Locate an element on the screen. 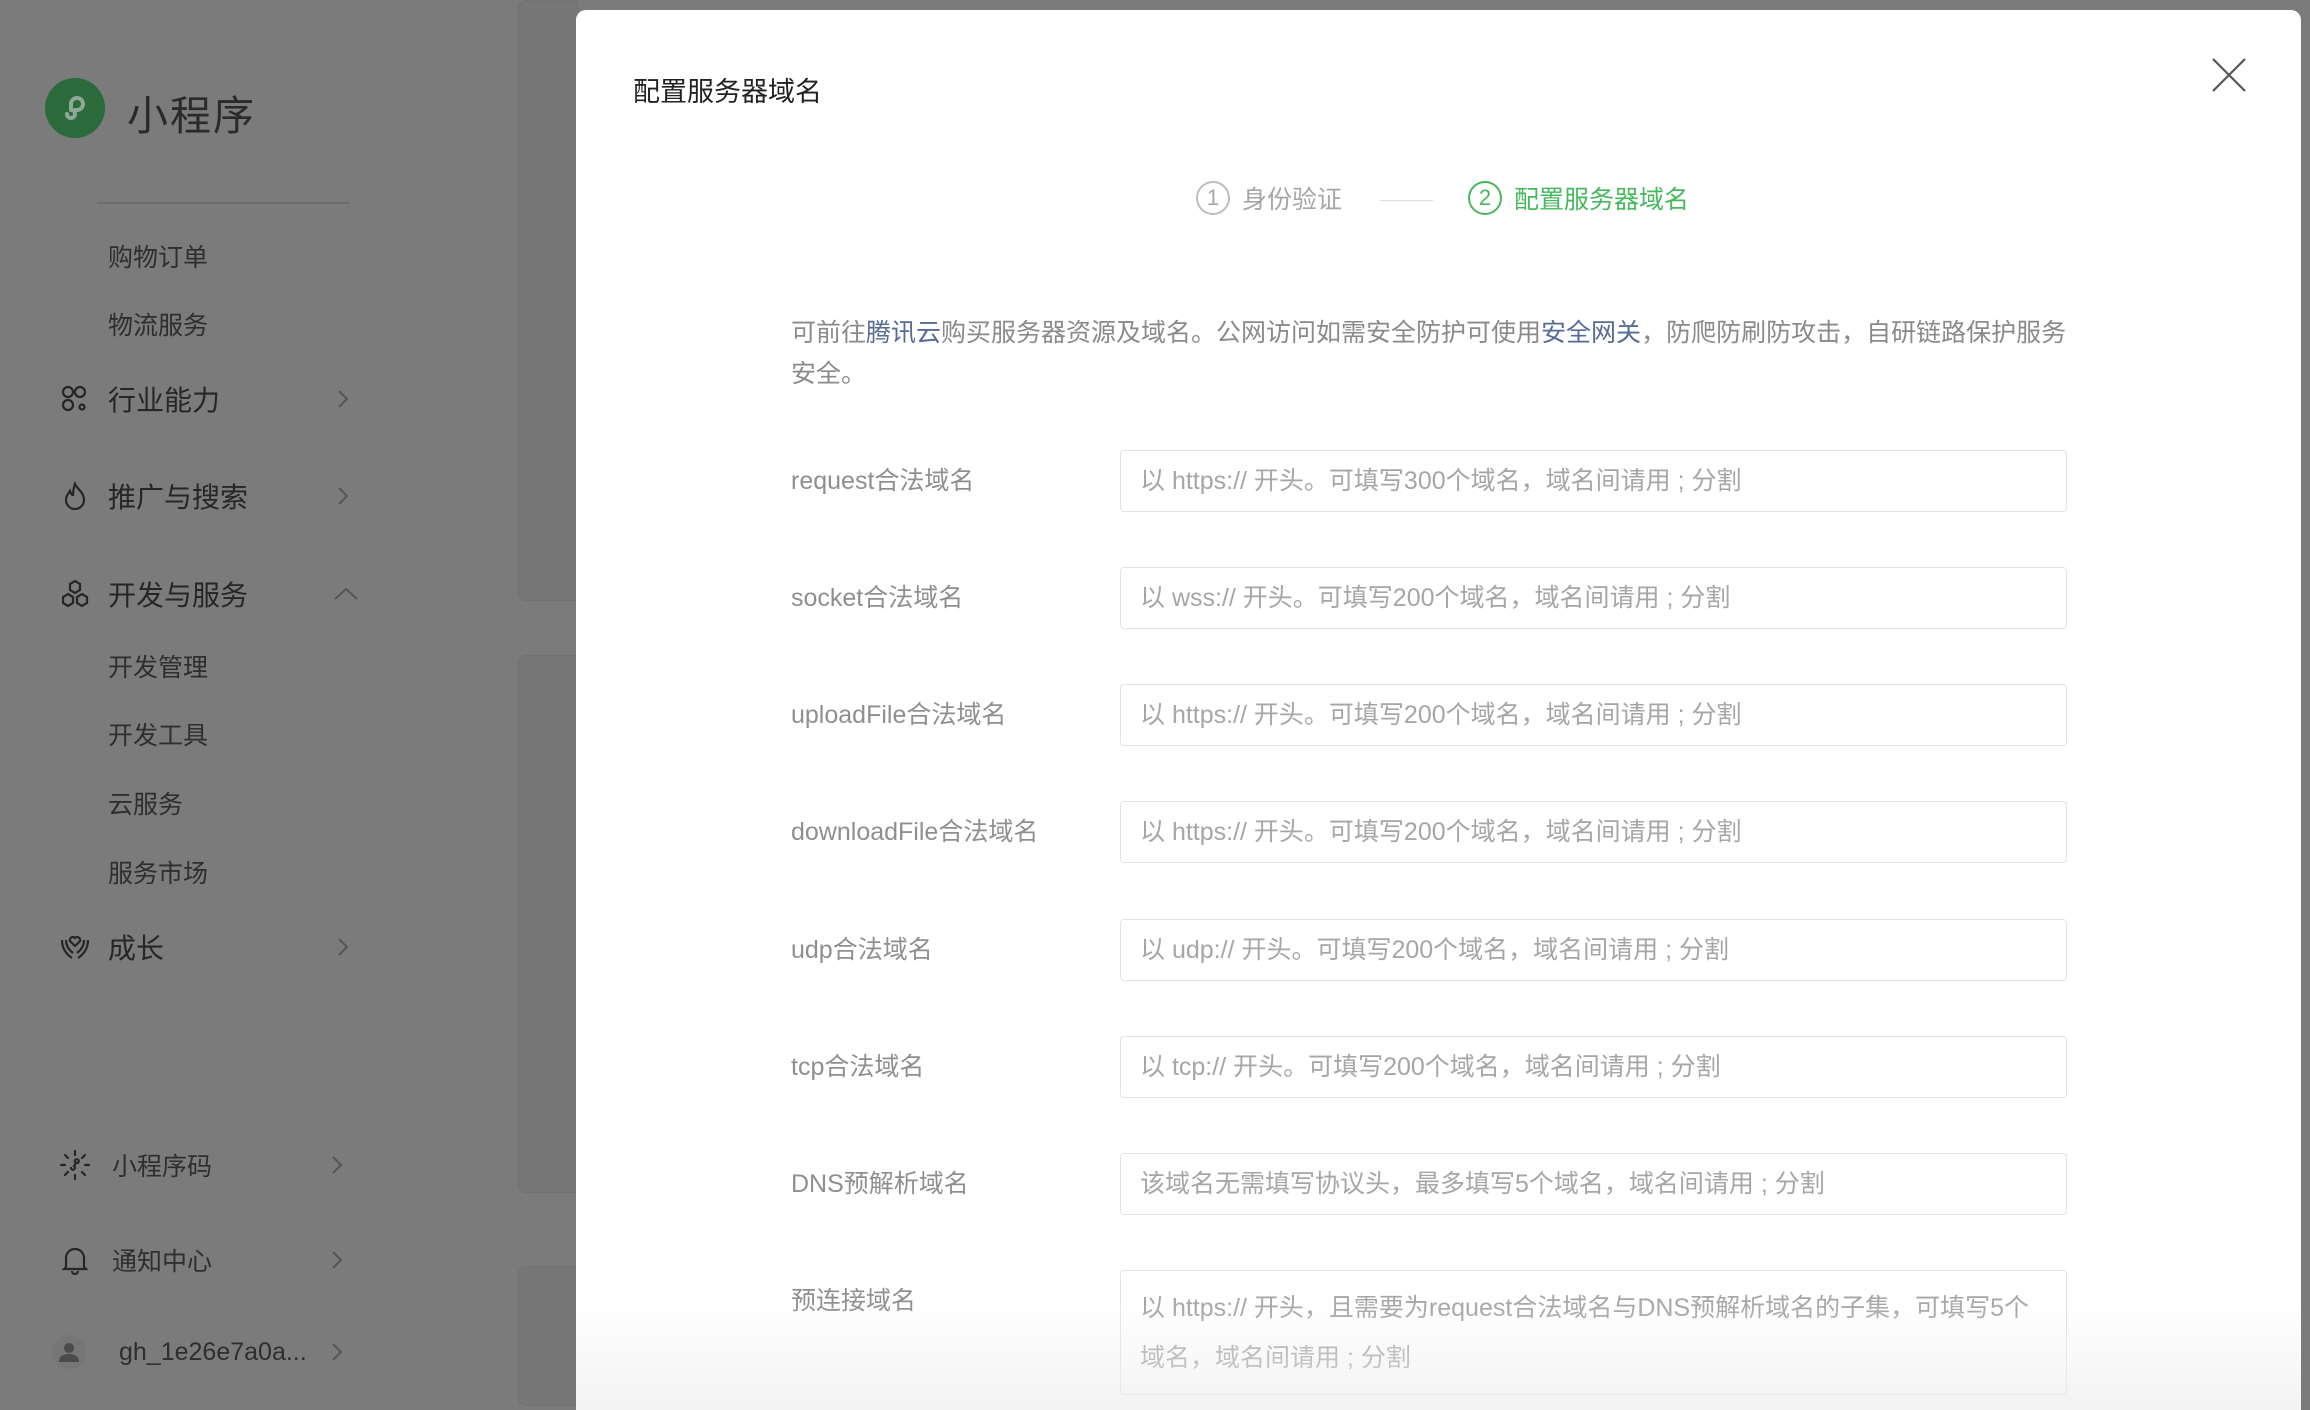  dns-prefetch-domain-input is located at coordinates (1593, 1184).